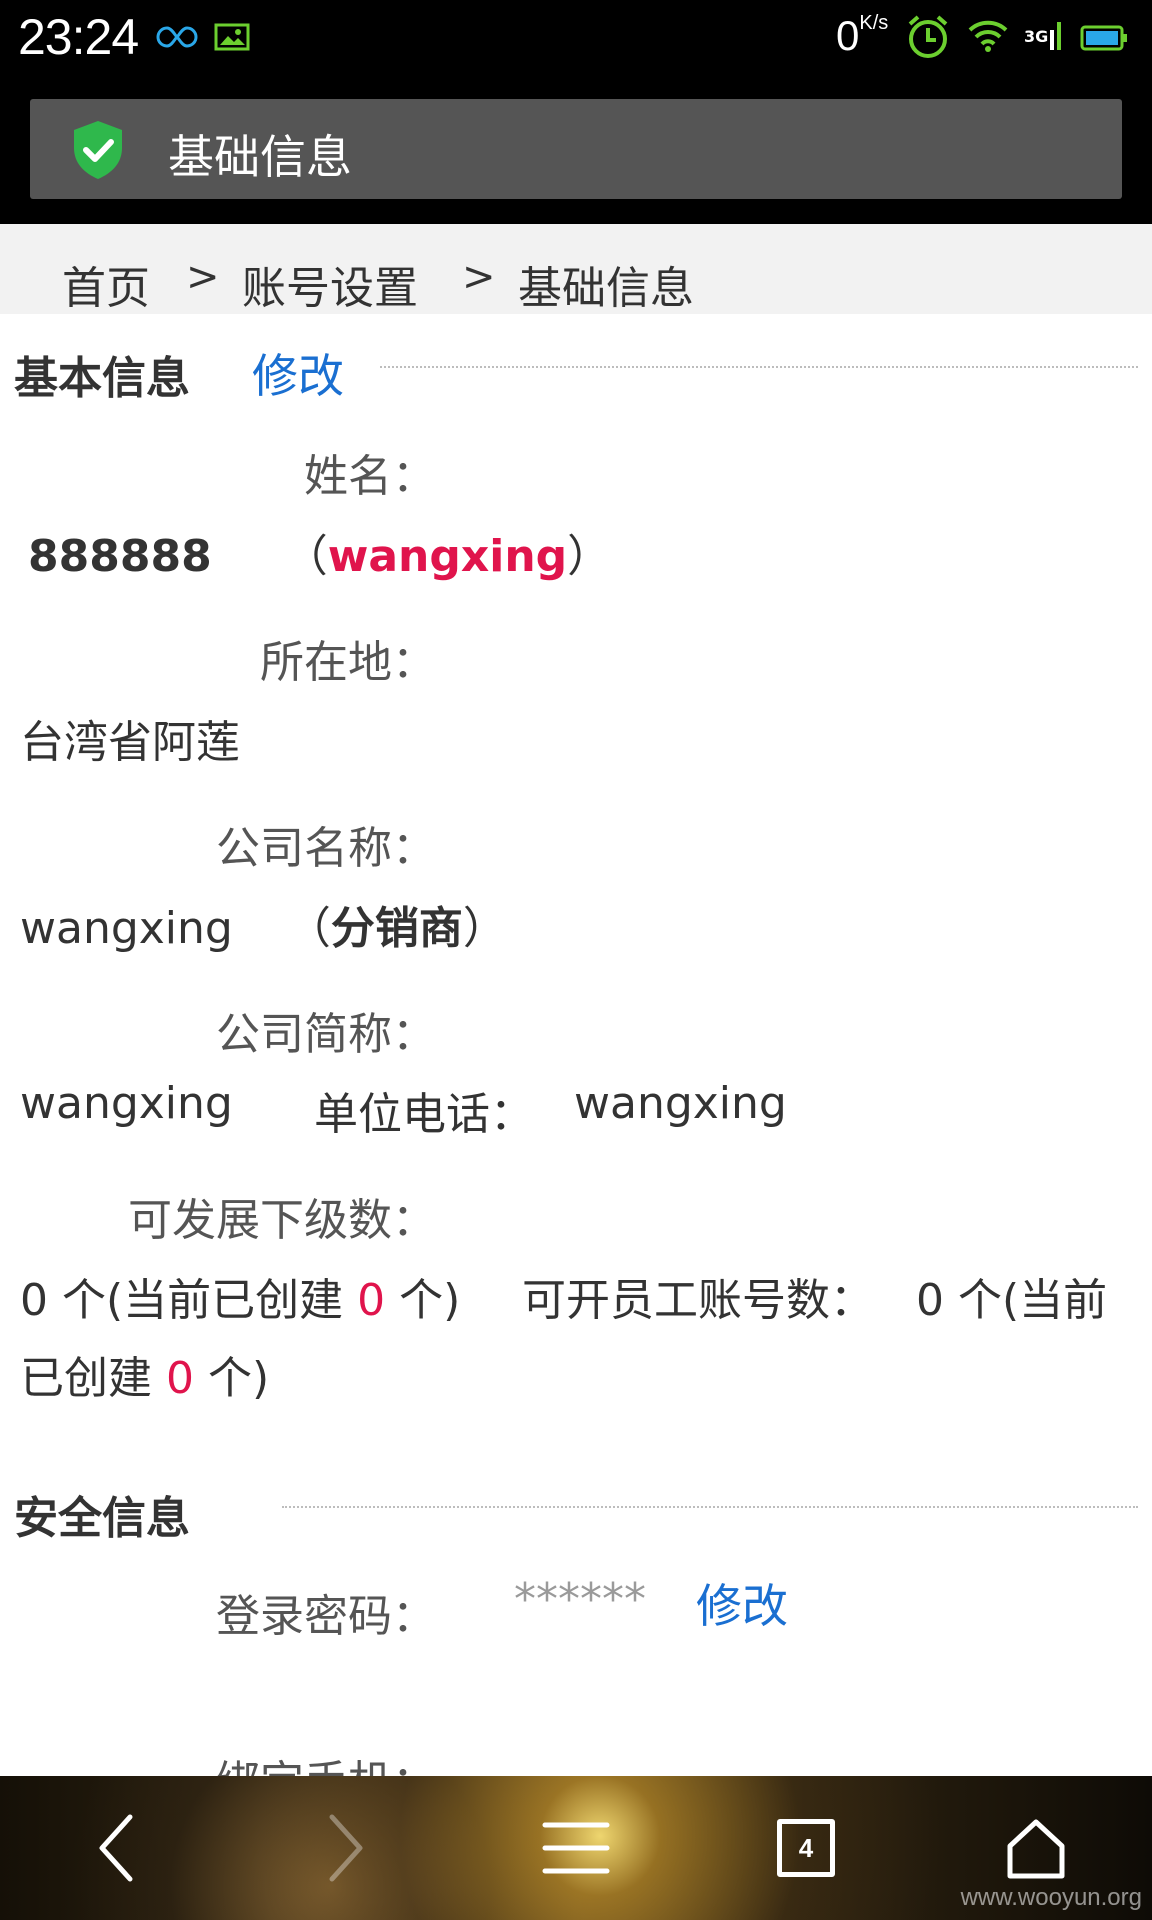  I want to click on tab-count: 4, so click(806, 1847).